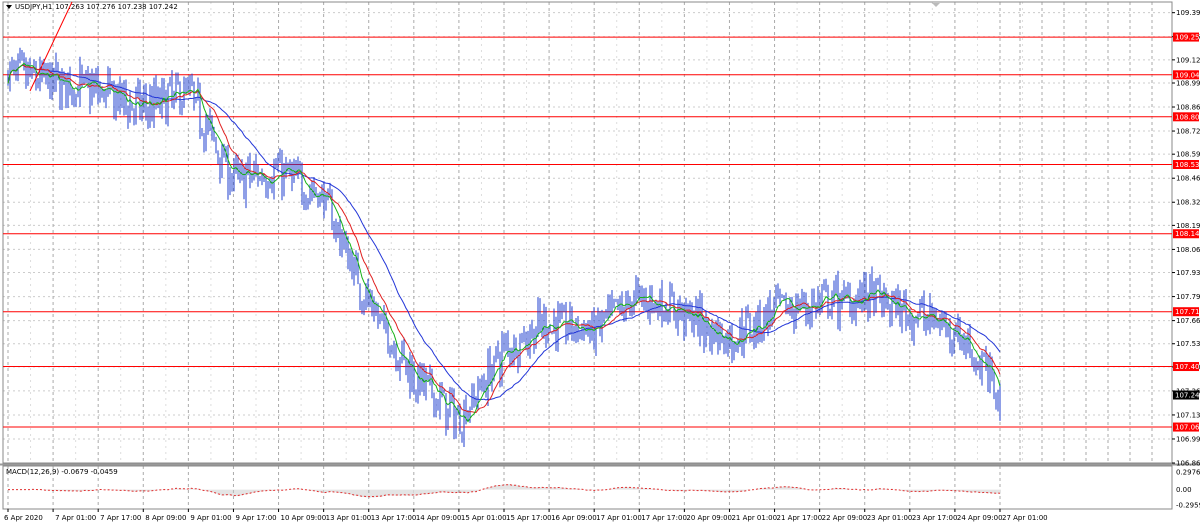  Describe the element at coordinates (1188, 179) in the screenshot. I see `price-tick-label: 108.460` at that location.